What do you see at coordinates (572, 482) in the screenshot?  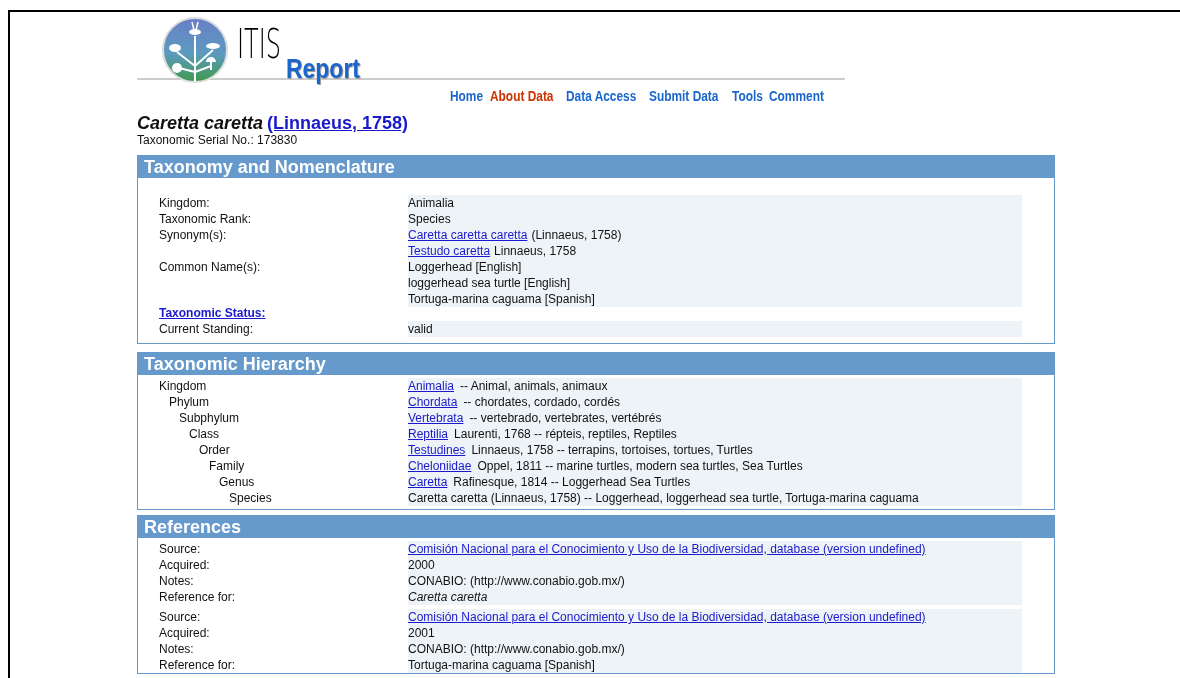 I see `taxon-detail: Rafinesque, 1814 -- Loggerhead Sea Turtles` at bounding box center [572, 482].